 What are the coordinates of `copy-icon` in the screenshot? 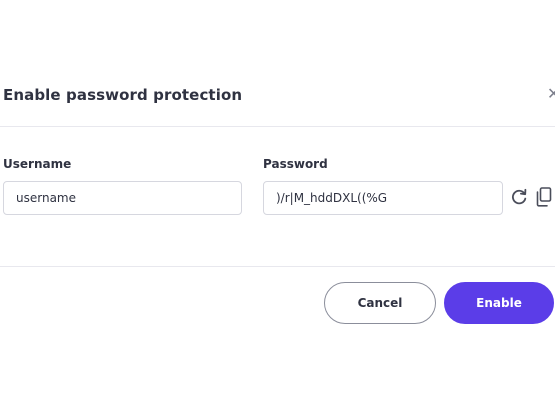 It's located at (544, 197).